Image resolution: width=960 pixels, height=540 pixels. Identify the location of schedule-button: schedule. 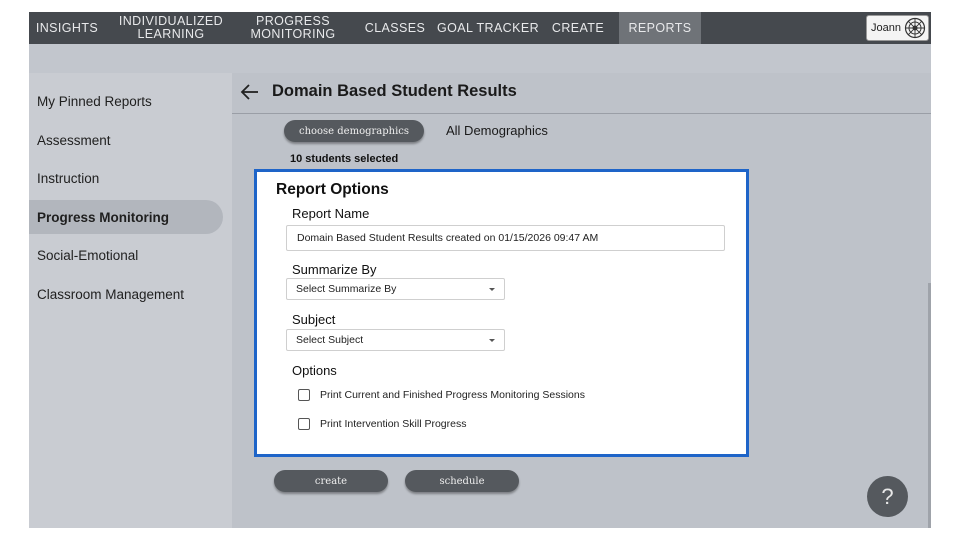
(462, 481).